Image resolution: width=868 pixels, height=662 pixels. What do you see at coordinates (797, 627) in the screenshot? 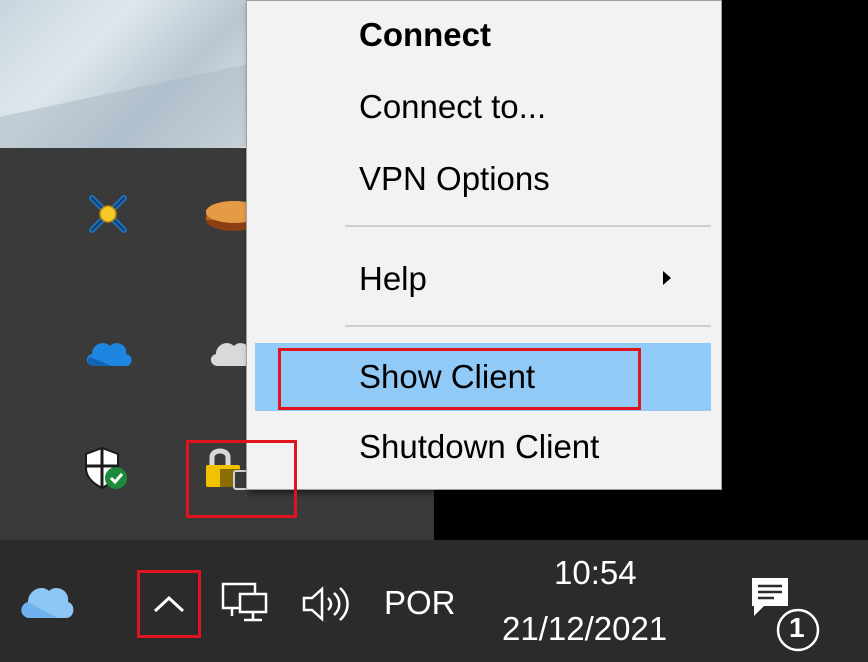
I see `notification-count-badge: 1` at bounding box center [797, 627].